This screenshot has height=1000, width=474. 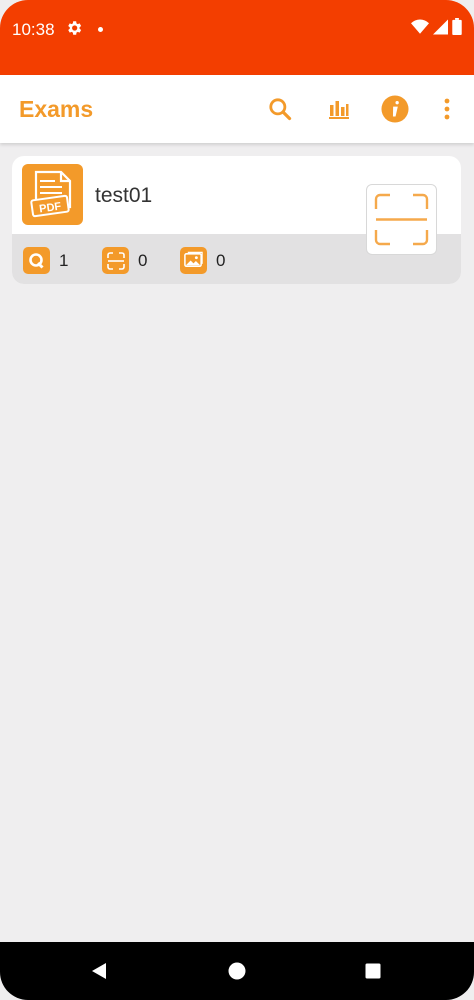 What do you see at coordinates (221, 260) in the screenshot?
I see `images-count: 0` at bounding box center [221, 260].